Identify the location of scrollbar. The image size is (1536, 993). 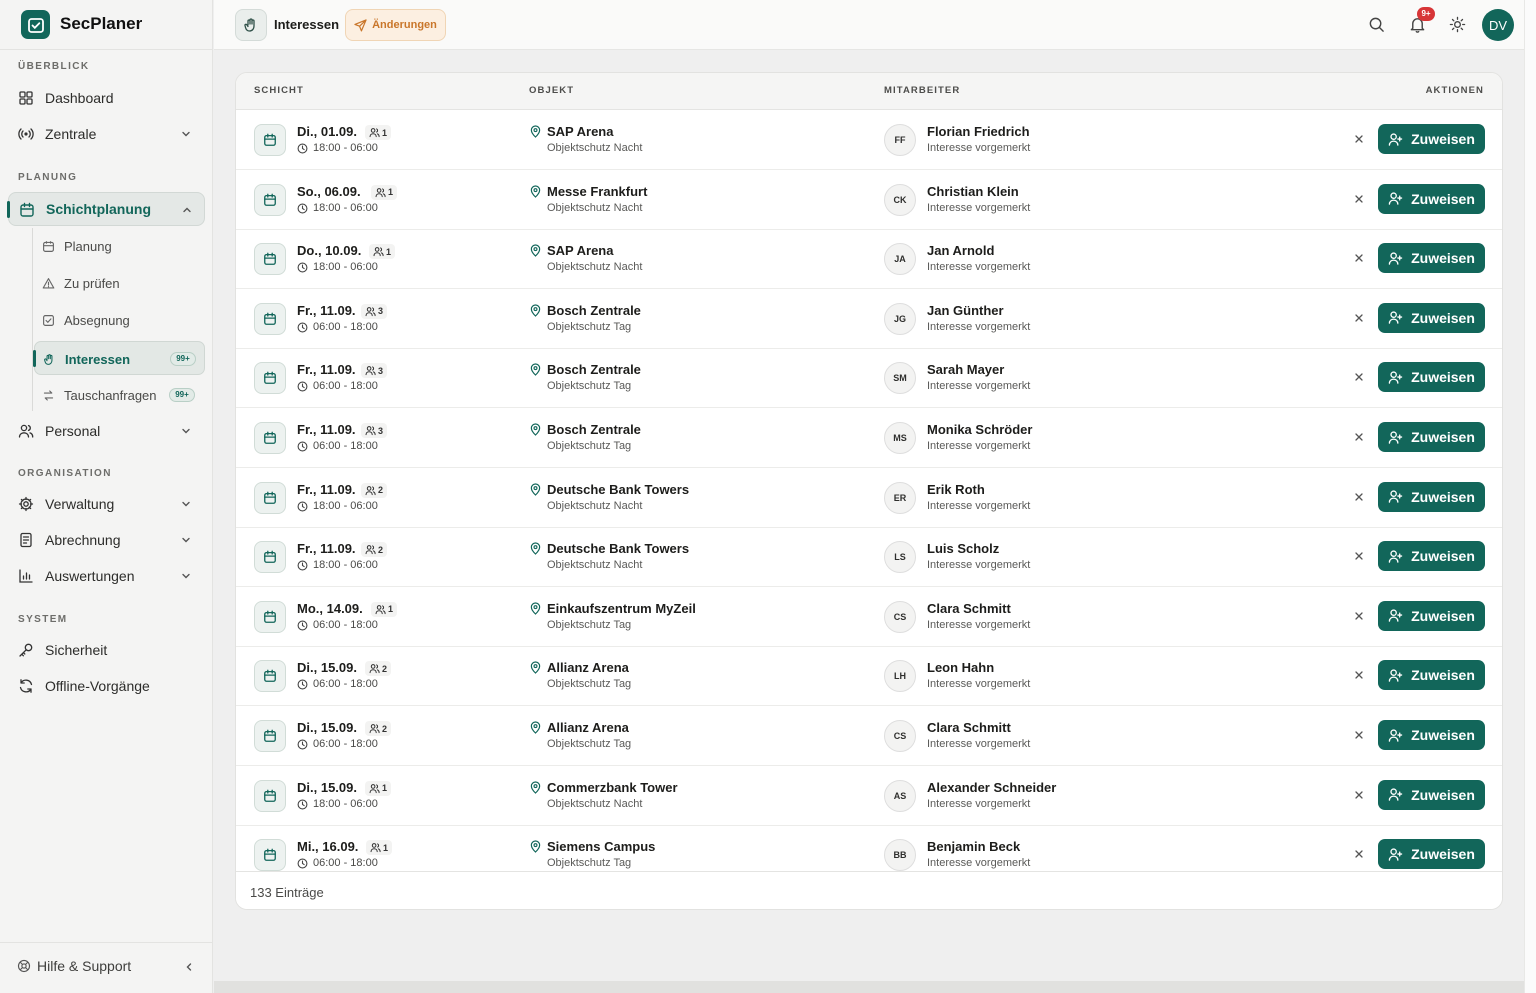
(1530, 496).